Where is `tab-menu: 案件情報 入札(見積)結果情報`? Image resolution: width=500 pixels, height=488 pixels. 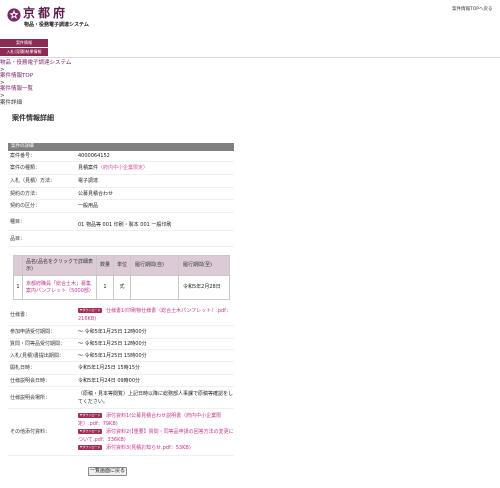
tab-menu: 案件情報 入札(見積)結果情報 is located at coordinates (24, 47).